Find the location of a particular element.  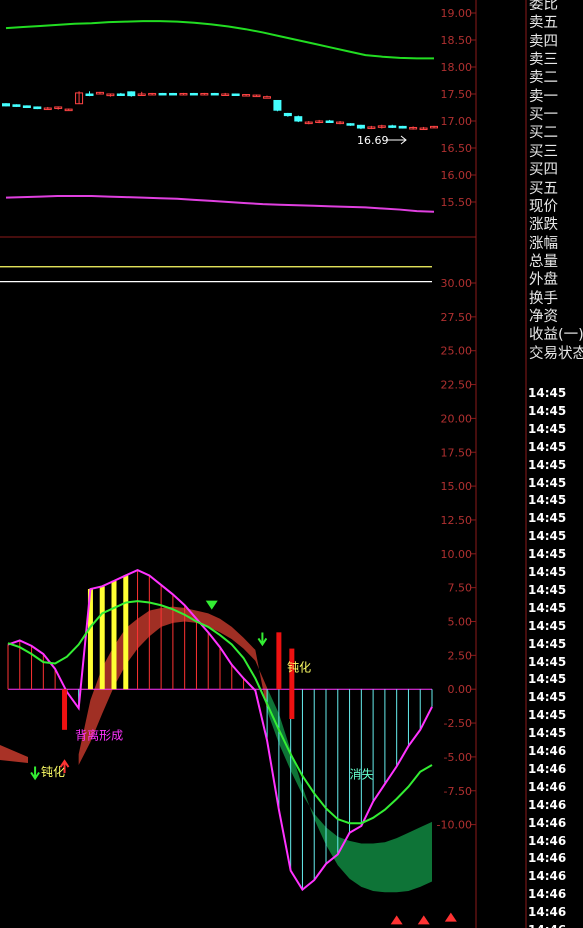

quote-field-label: 交易状态 is located at coordinates (556, 353).